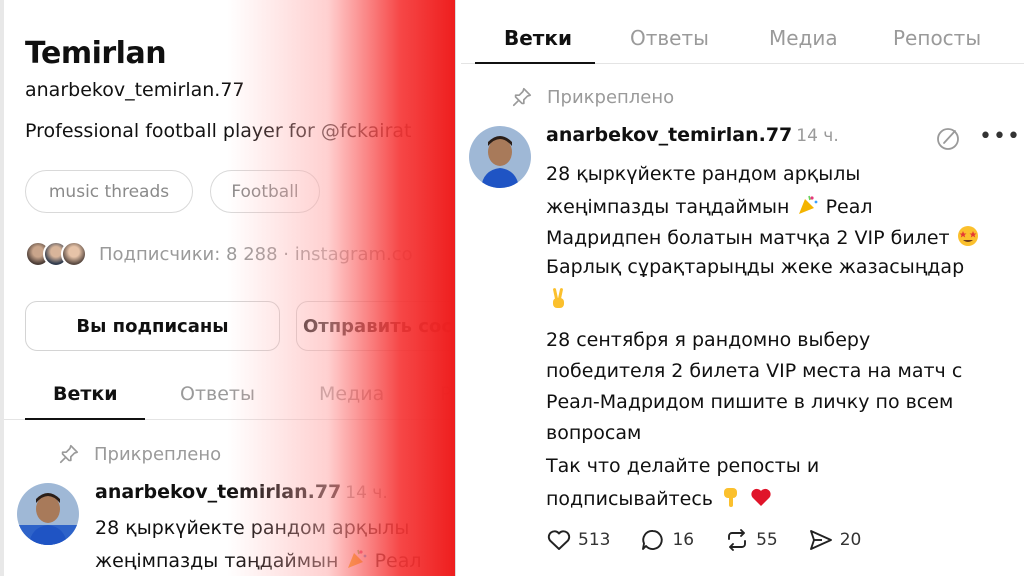  I want to click on profile-handle: anarbekov_temirlan.77, so click(135, 90).